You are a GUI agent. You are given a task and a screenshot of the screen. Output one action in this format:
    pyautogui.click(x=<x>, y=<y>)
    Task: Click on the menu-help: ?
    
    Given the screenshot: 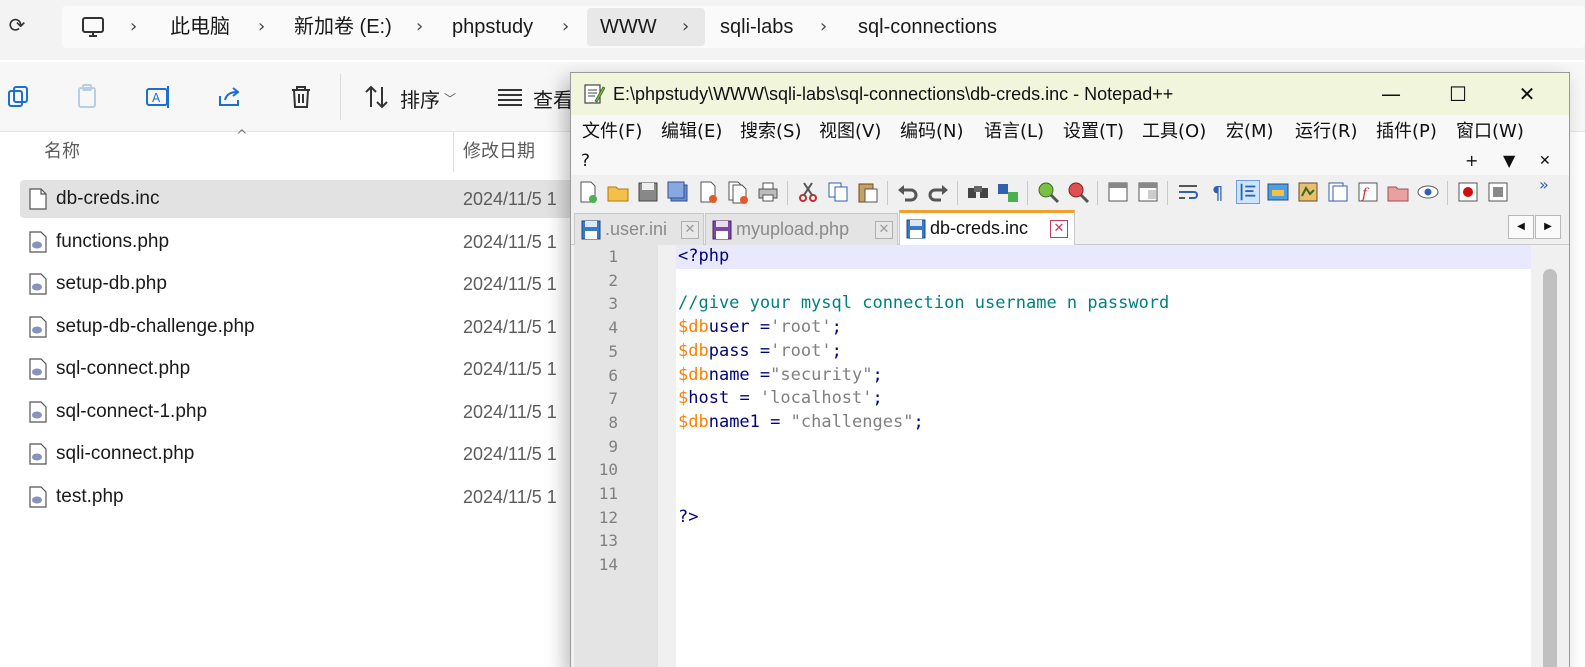 What is the action you would take?
    pyautogui.click(x=585, y=161)
    